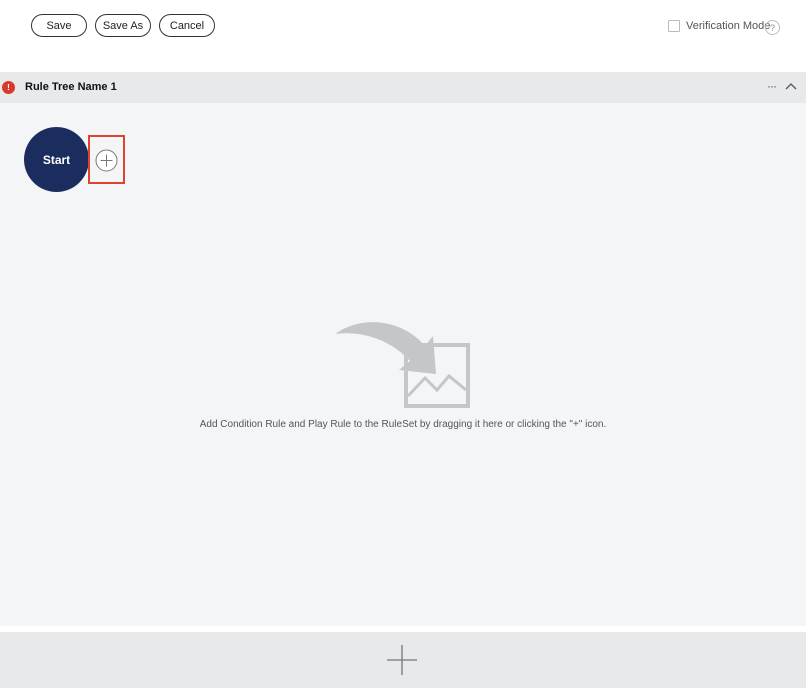 Image resolution: width=806 pixels, height=689 pixels. I want to click on save-as-button: Save As, so click(123, 25).